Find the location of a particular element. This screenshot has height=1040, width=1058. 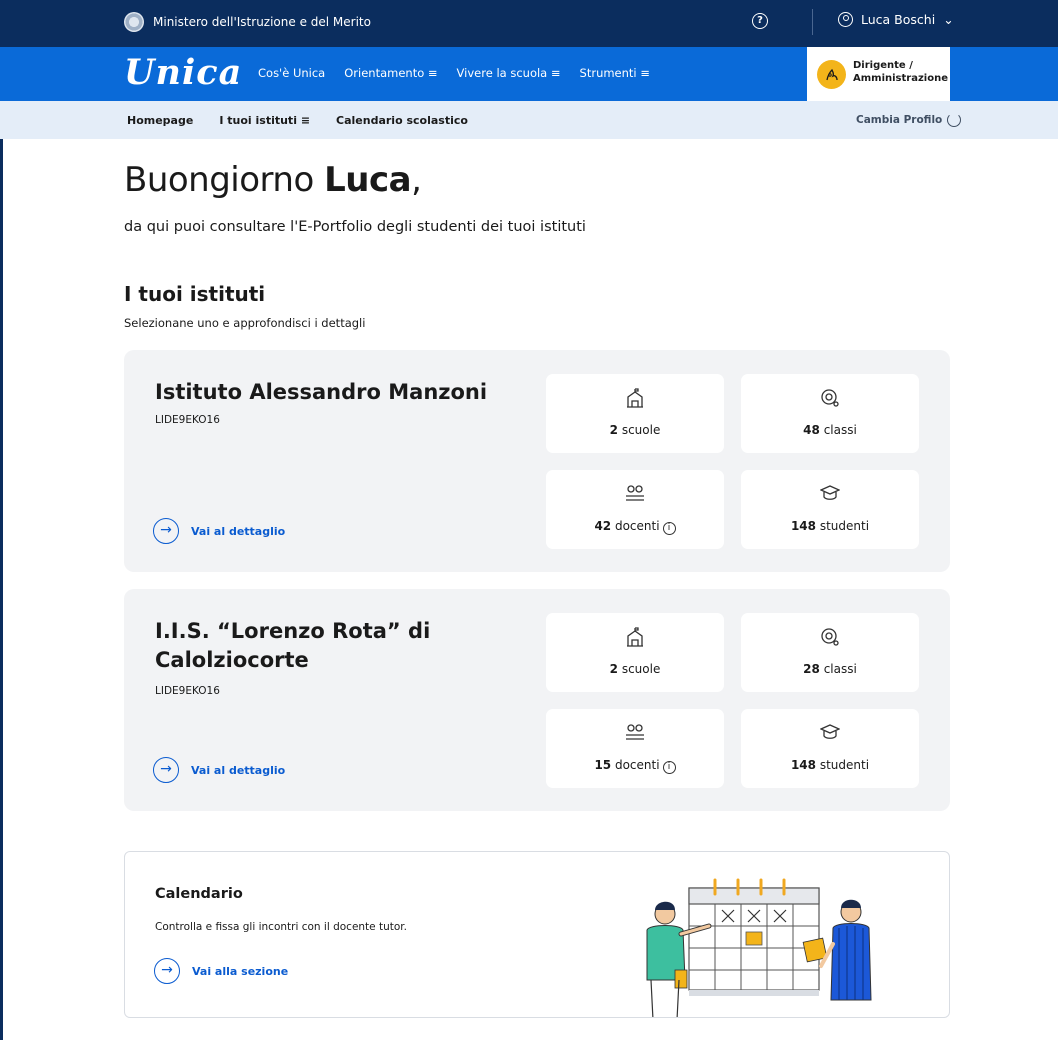

switch-profile-button: Cambia Profilo is located at coordinates (909, 120).